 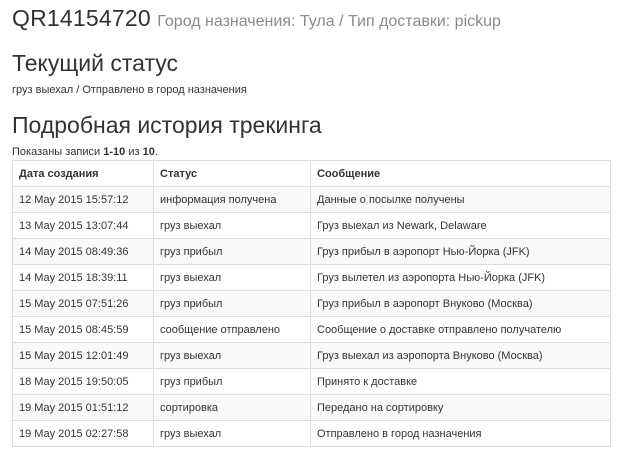 What do you see at coordinates (134, 152) in the screenshot?
I see `records-of: из` at bounding box center [134, 152].